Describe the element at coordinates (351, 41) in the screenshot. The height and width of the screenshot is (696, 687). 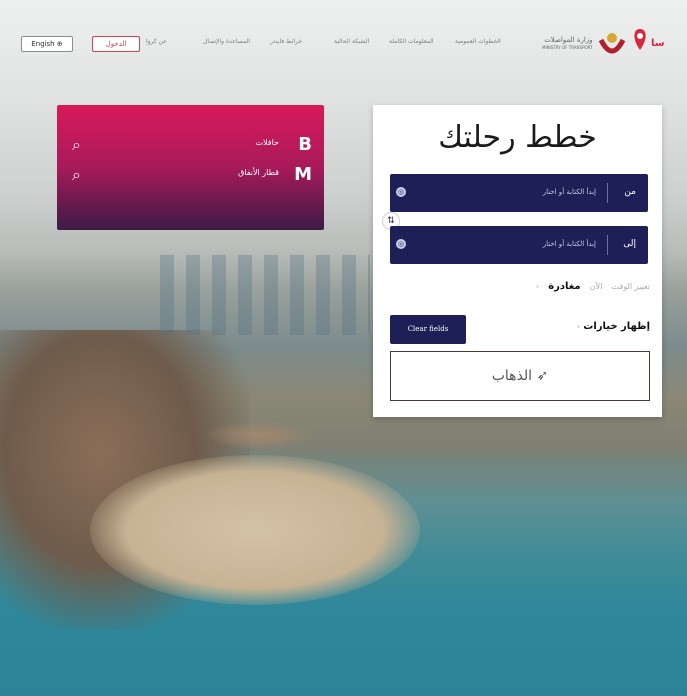
I see `nav-link-network: الشبكة الحالية` at that location.